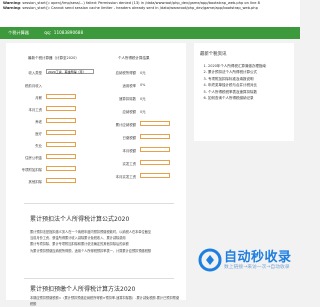 The width and height of the screenshot is (320, 307). I want to click on other-deduction-input, so click(61, 180).